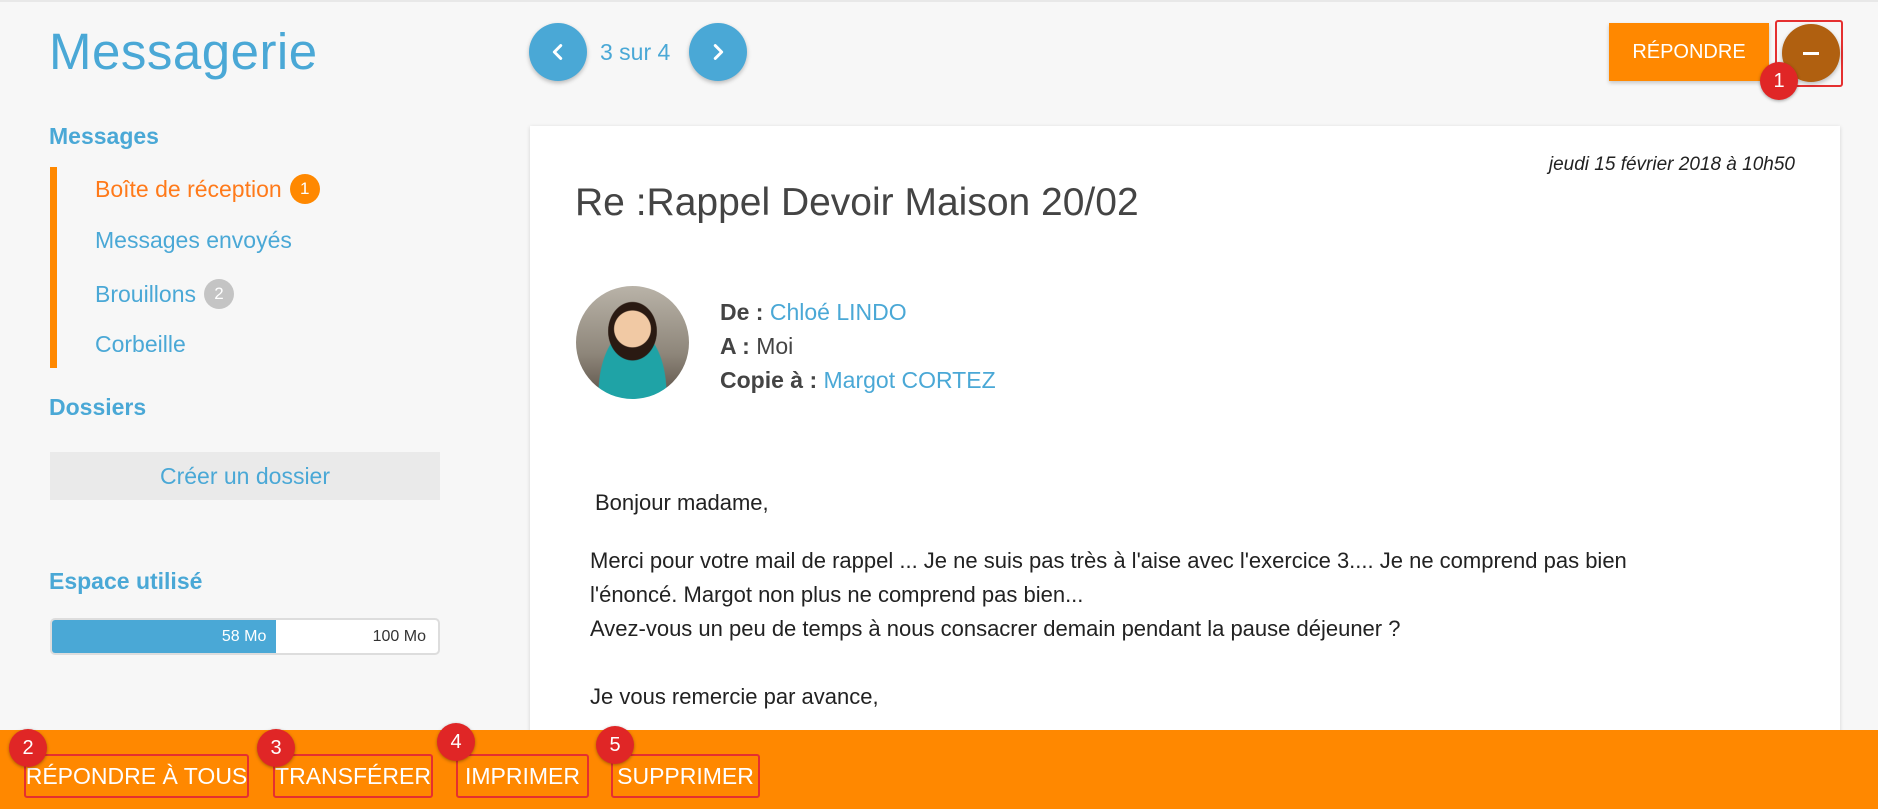 Image resolution: width=1878 pixels, height=809 pixels. I want to click on next-message-button, so click(718, 52).